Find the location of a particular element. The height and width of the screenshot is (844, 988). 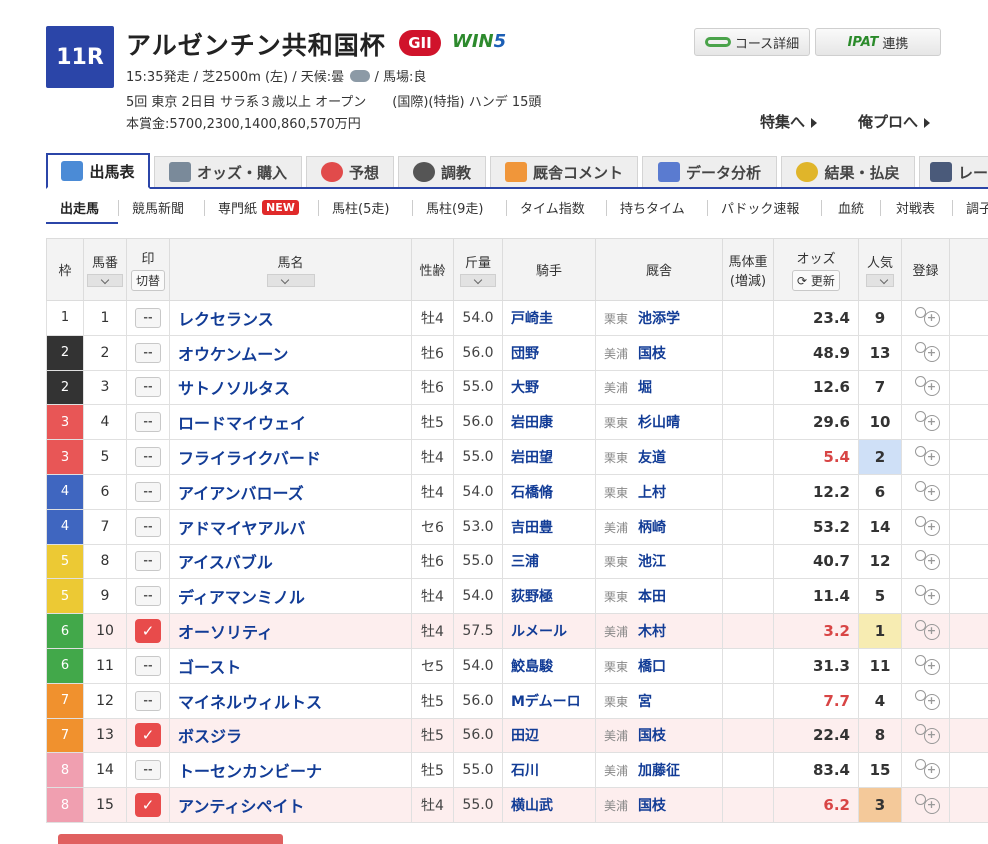

subnav-umabashira5: 馬柱(5走) is located at coordinates (360, 207).